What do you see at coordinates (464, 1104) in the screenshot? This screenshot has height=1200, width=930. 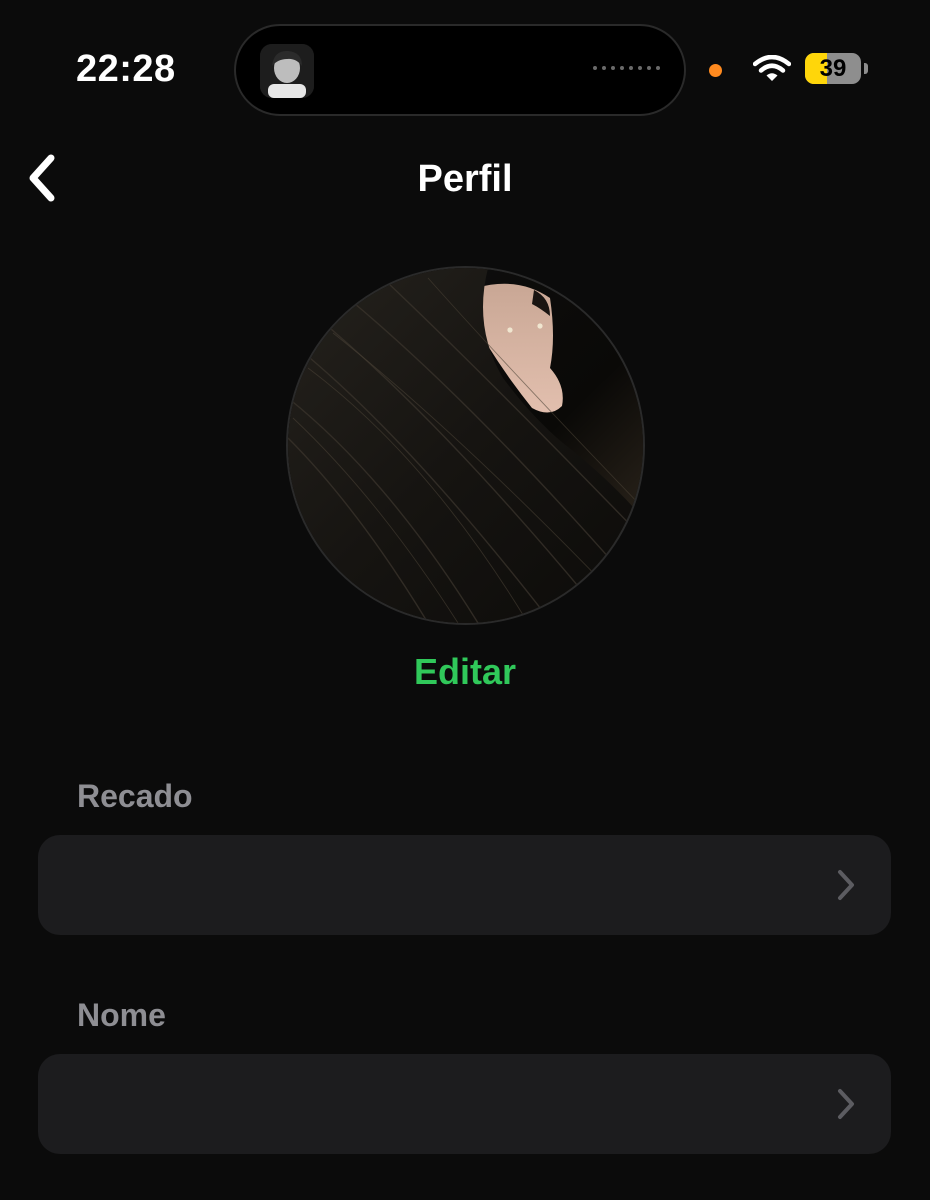 I see `name-row` at bounding box center [464, 1104].